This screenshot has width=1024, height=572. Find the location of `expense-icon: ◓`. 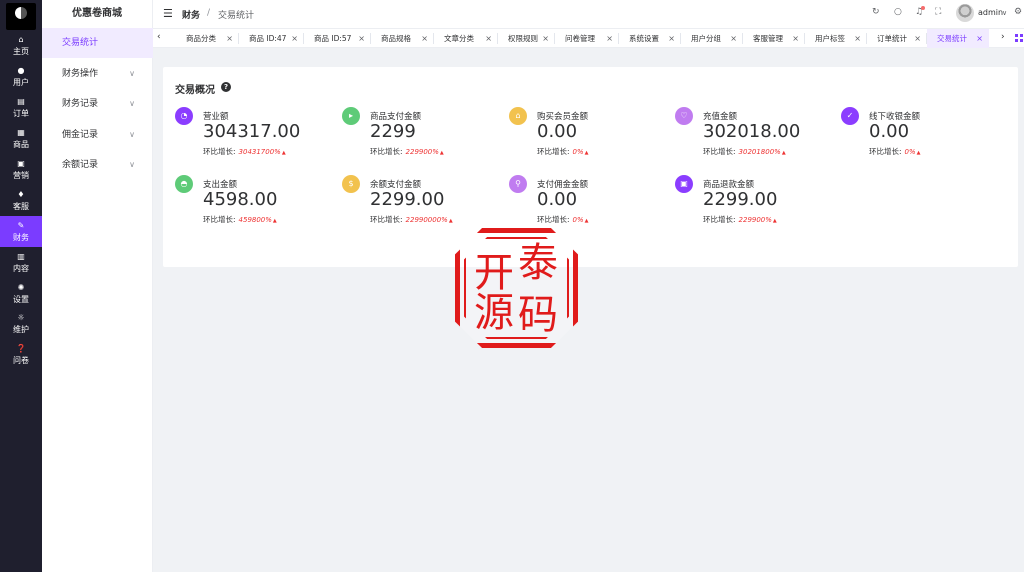

expense-icon: ◓ is located at coordinates (184, 184).